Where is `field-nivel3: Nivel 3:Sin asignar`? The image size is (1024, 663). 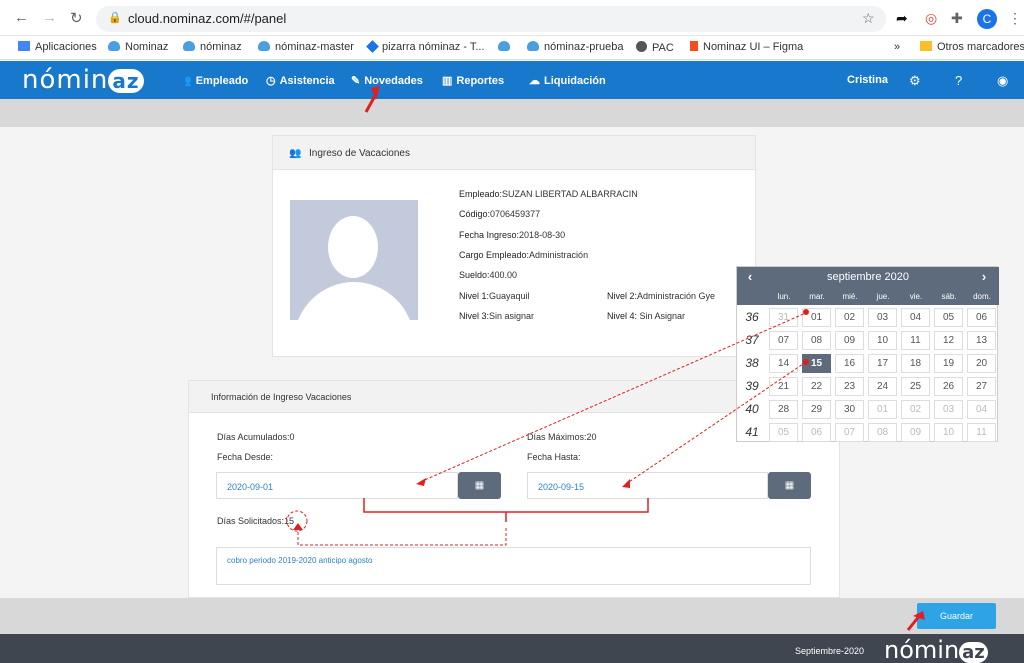 field-nivel3: Nivel 3:Sin asignar is located at coordinates (497, 316).